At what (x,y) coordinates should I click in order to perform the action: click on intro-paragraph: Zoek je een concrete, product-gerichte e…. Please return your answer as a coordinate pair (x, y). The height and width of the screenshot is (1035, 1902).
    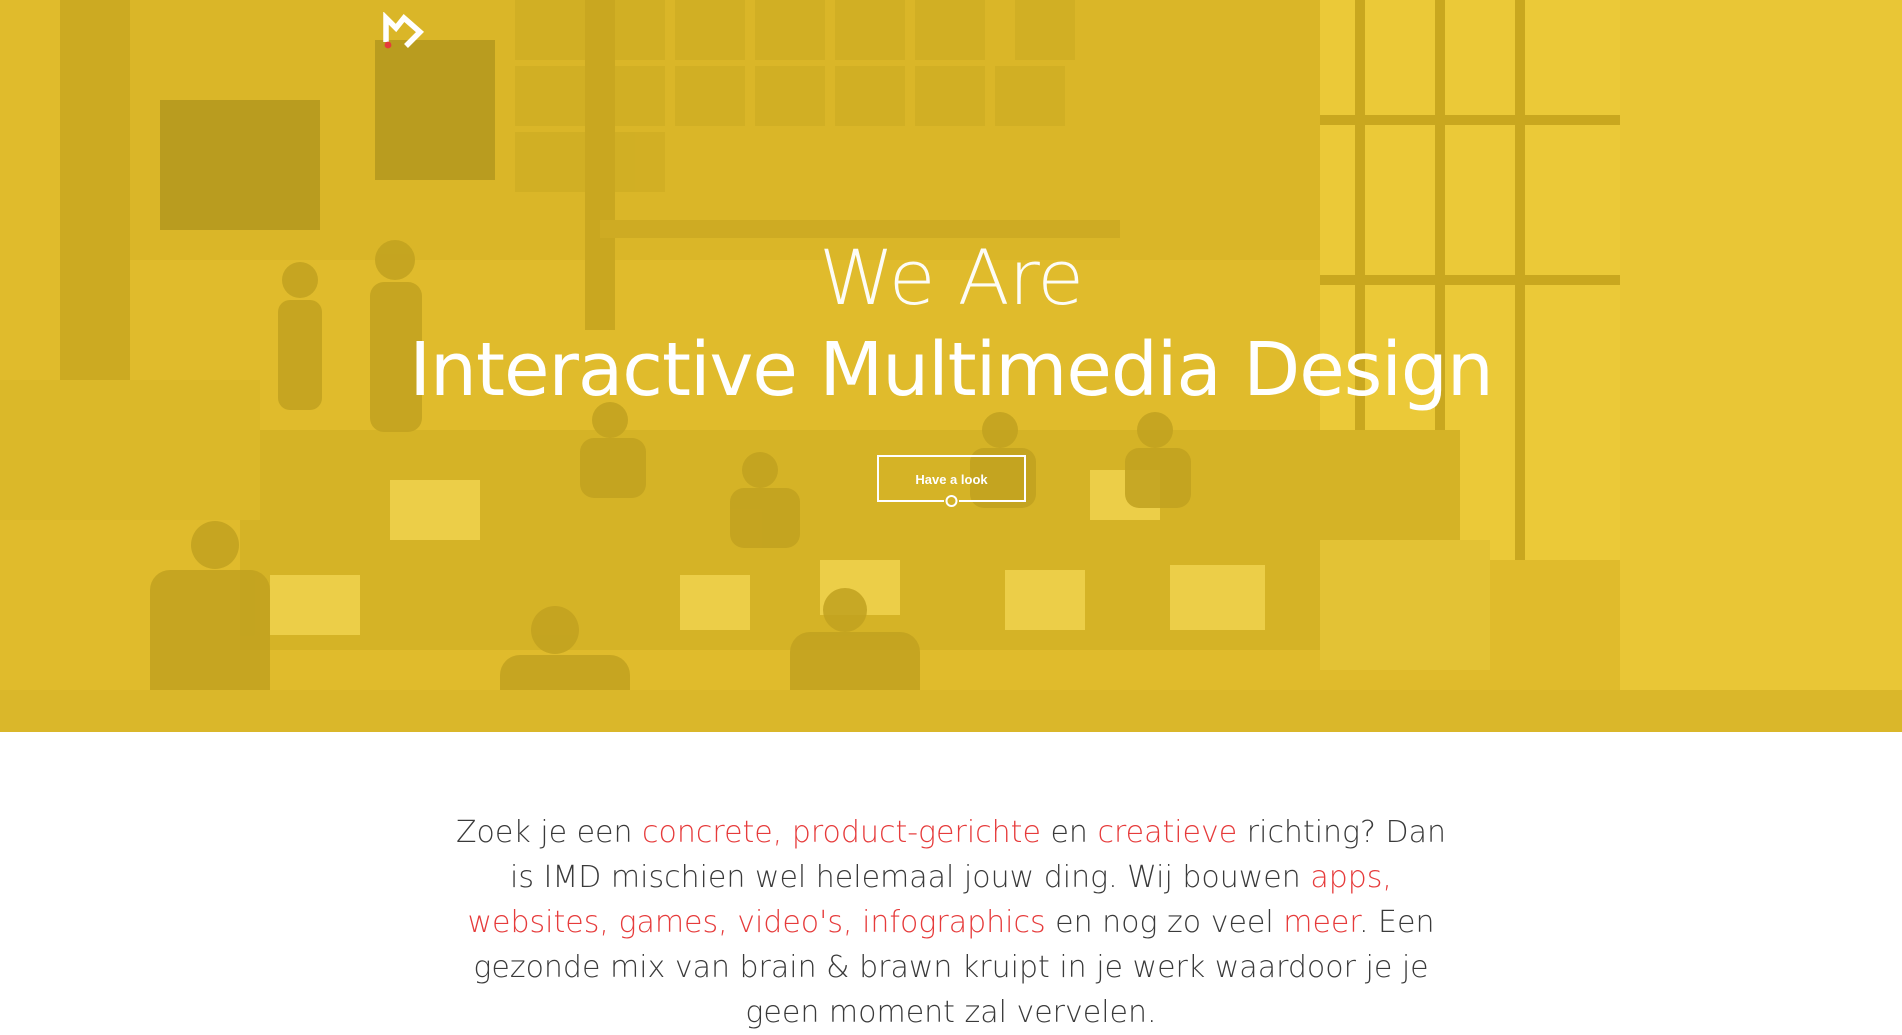
    Looking at the image, I should click on (951, 922).